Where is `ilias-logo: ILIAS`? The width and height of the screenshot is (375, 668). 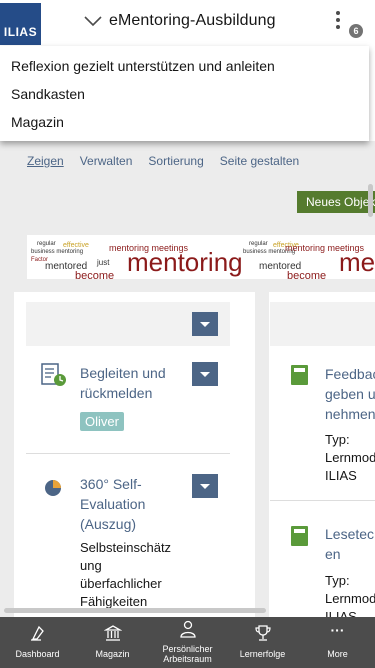 ilias-logo: ILIAS is located at coordinates (20, 24).